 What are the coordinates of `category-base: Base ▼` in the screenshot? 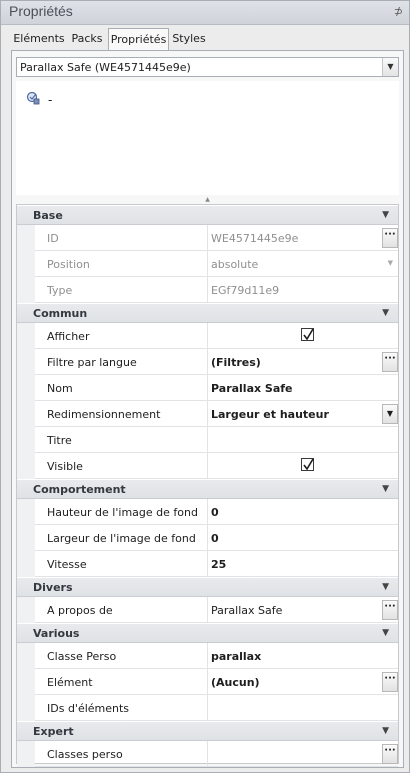 It's located at (207, 215).